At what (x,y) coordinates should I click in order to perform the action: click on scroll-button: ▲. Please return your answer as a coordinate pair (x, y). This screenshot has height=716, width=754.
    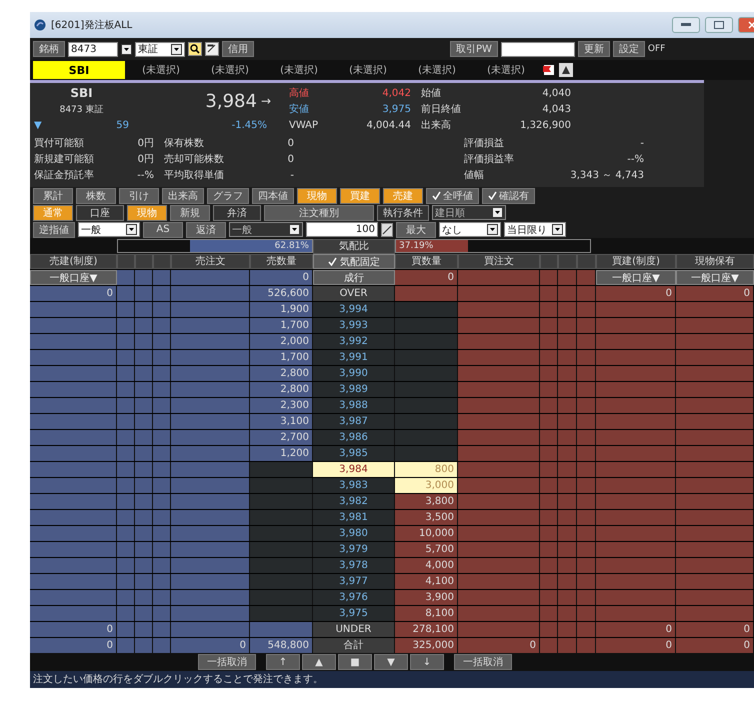
    Looking at the image, I should click on (319, 662).